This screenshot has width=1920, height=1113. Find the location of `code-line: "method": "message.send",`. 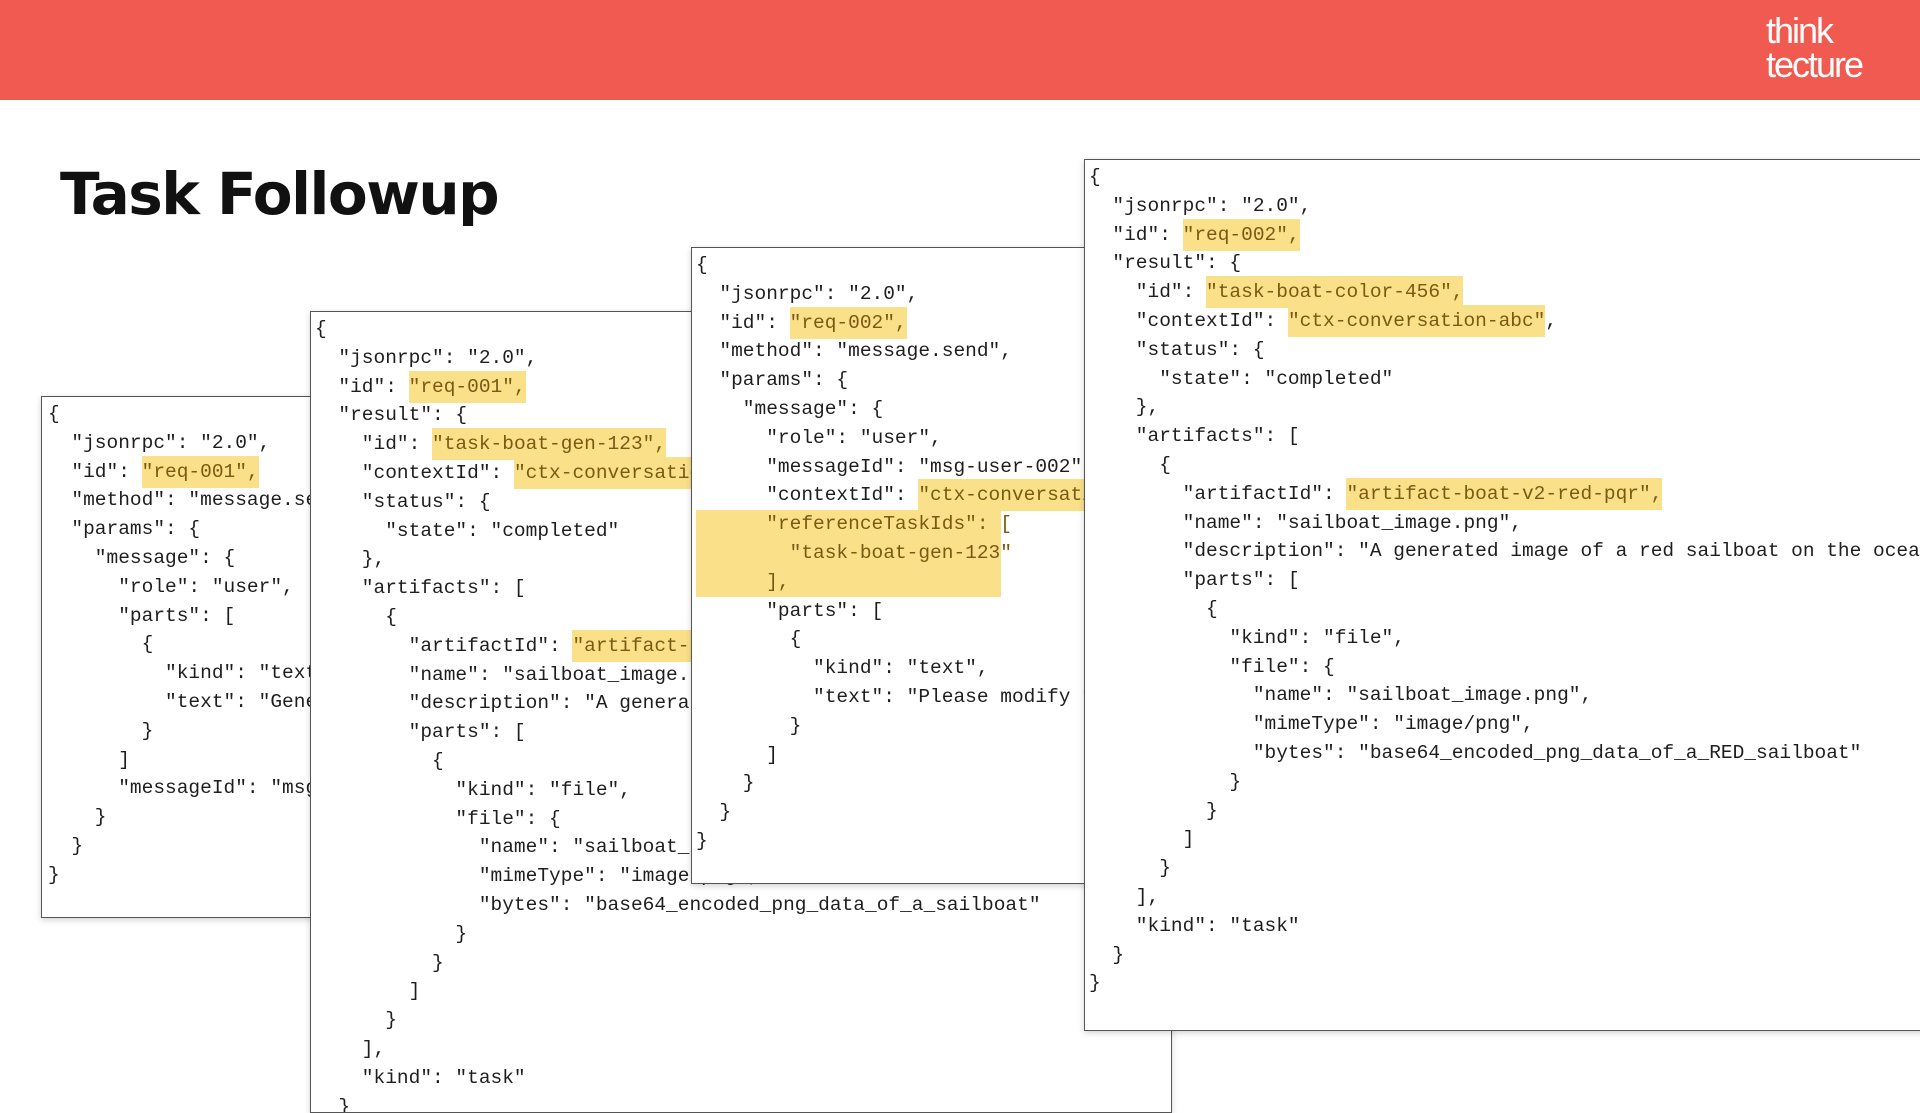

code-line: "method": "message.send", is located at coordinates (904, 351).